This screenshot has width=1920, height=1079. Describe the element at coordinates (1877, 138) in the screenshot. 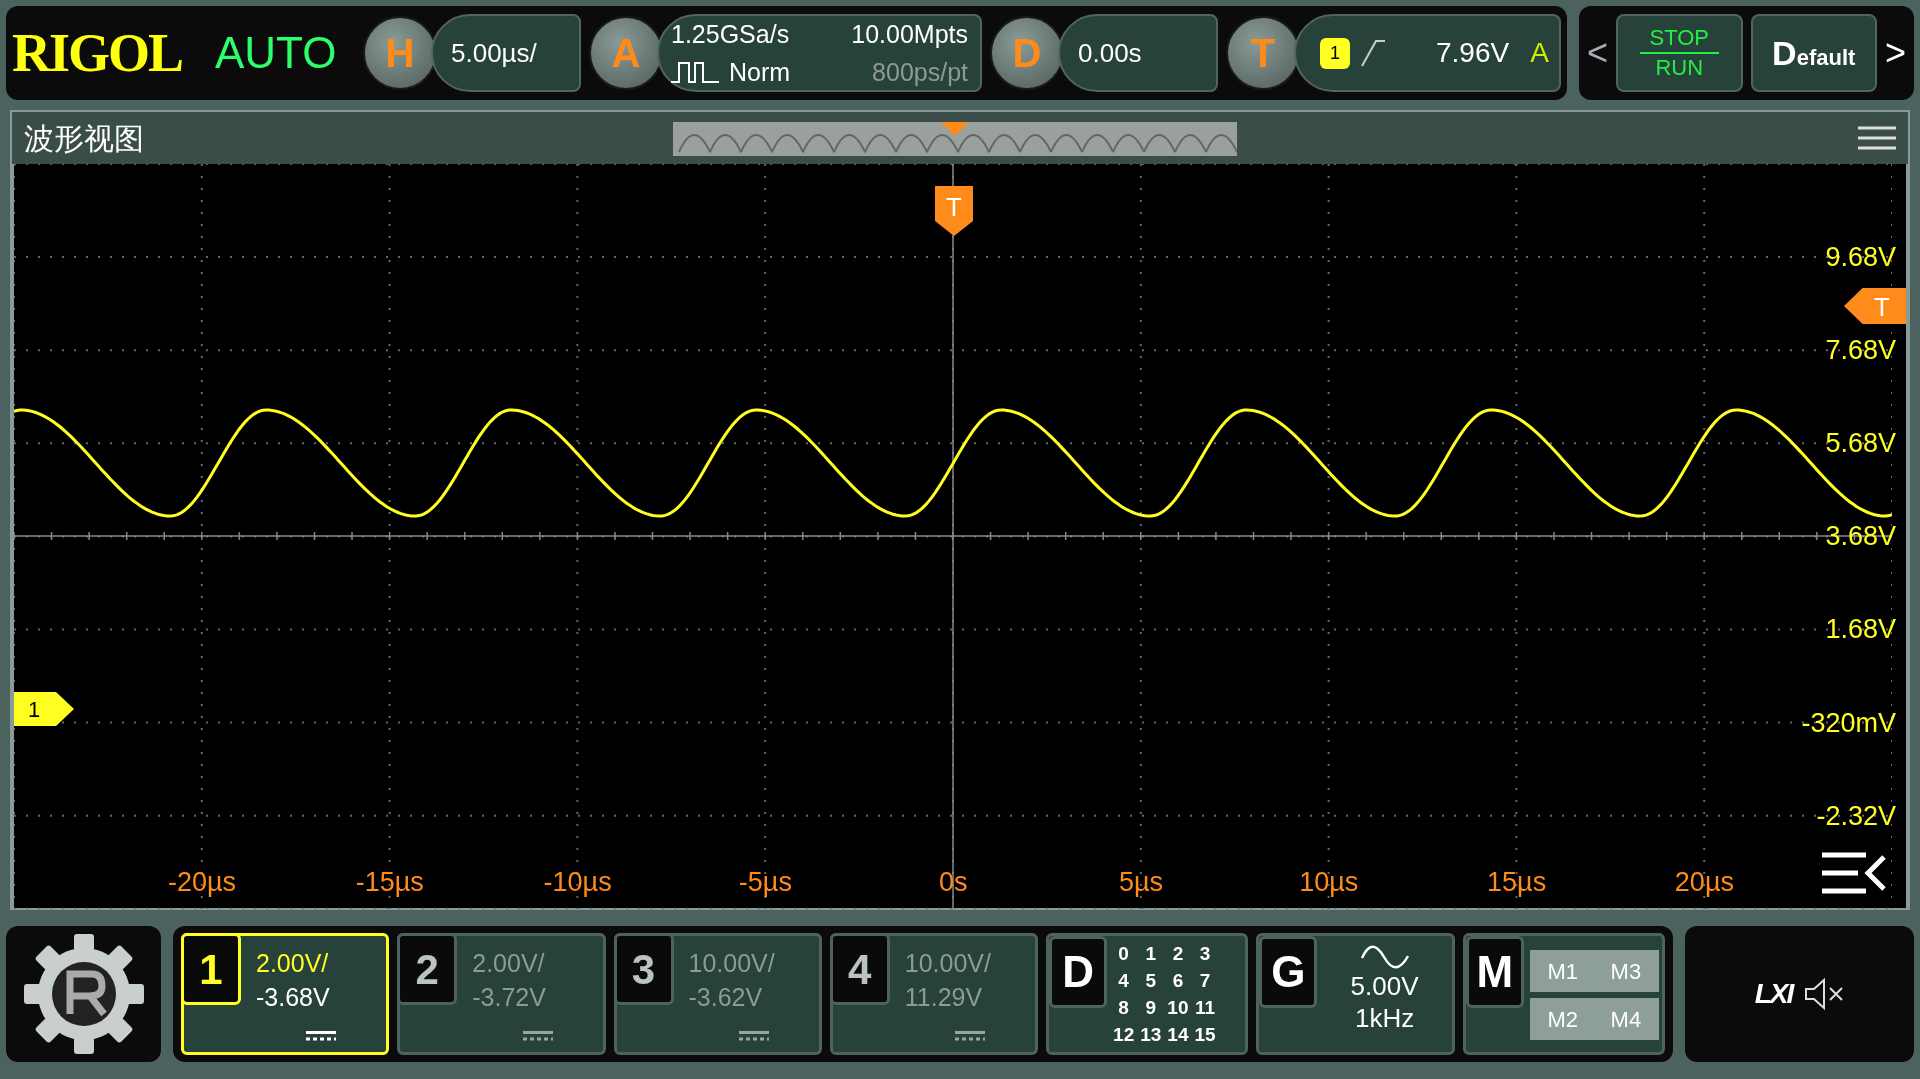

I see `menu-icon` at that location.